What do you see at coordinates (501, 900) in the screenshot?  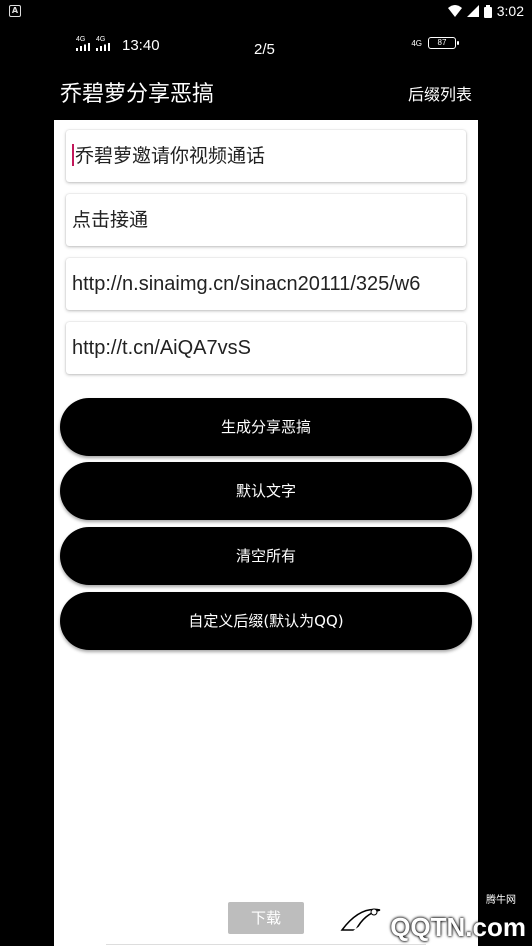 I see `watermark-small-text: 腾牛网` at bounding box center [501, 900].